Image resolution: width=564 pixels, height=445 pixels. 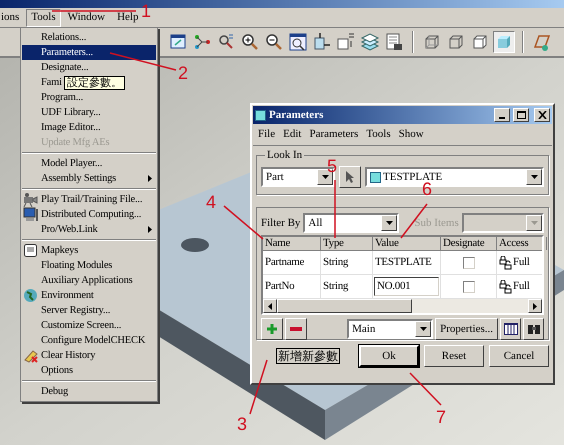 I want to click on scroll-right-icon, so click(x=535, y=306).